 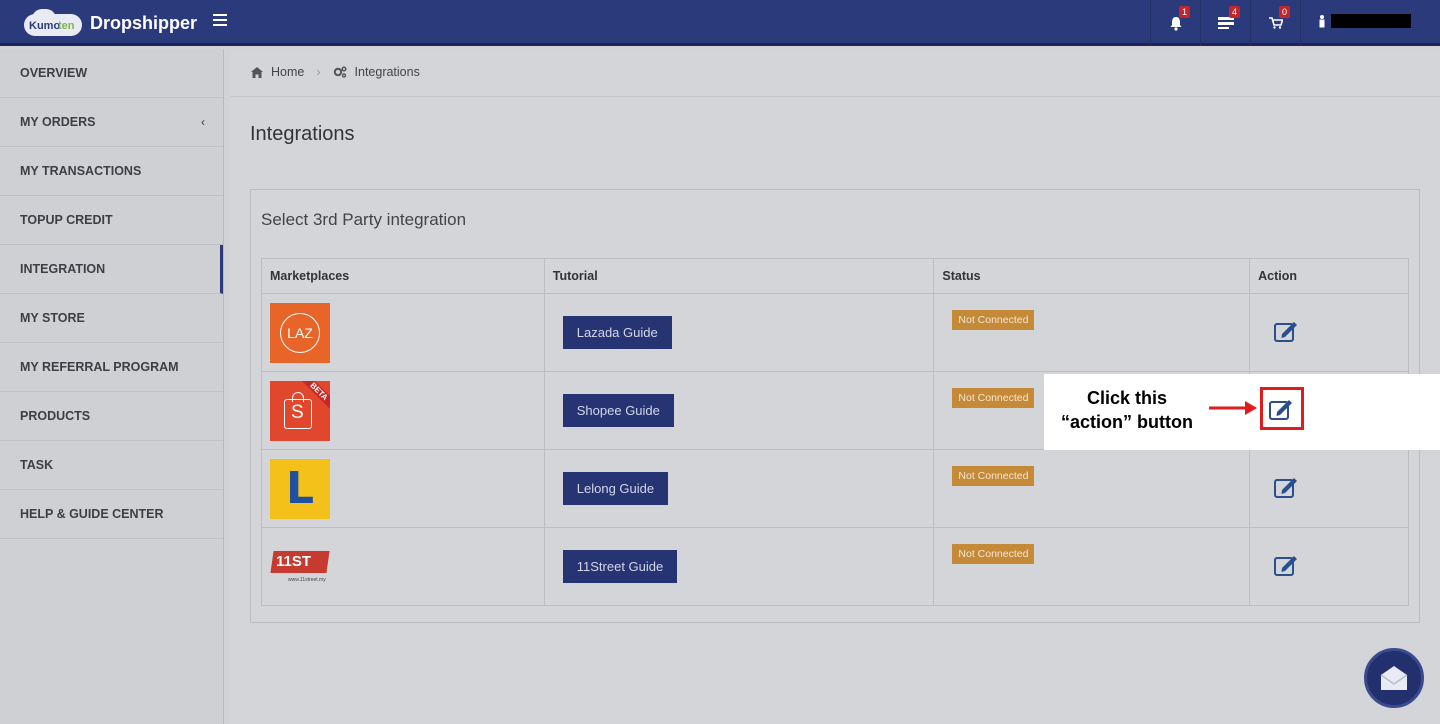 What do you see at coordinates (720, 23) in the screenshot?
I see `top-navbar: Kumo ten Dropshipper 1 4 0` at bounding box center [720, 23].